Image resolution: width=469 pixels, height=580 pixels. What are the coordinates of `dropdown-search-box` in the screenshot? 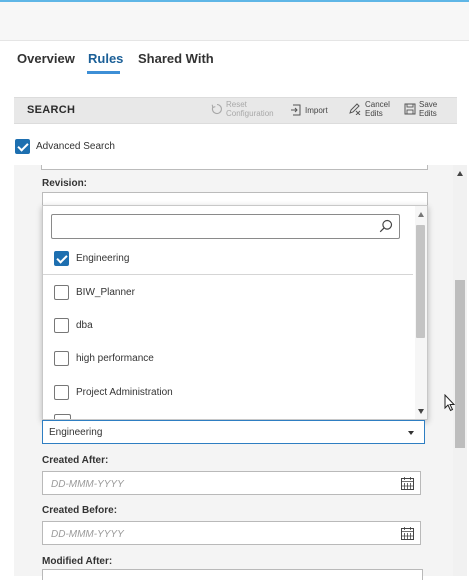 It's located at (225, 226).